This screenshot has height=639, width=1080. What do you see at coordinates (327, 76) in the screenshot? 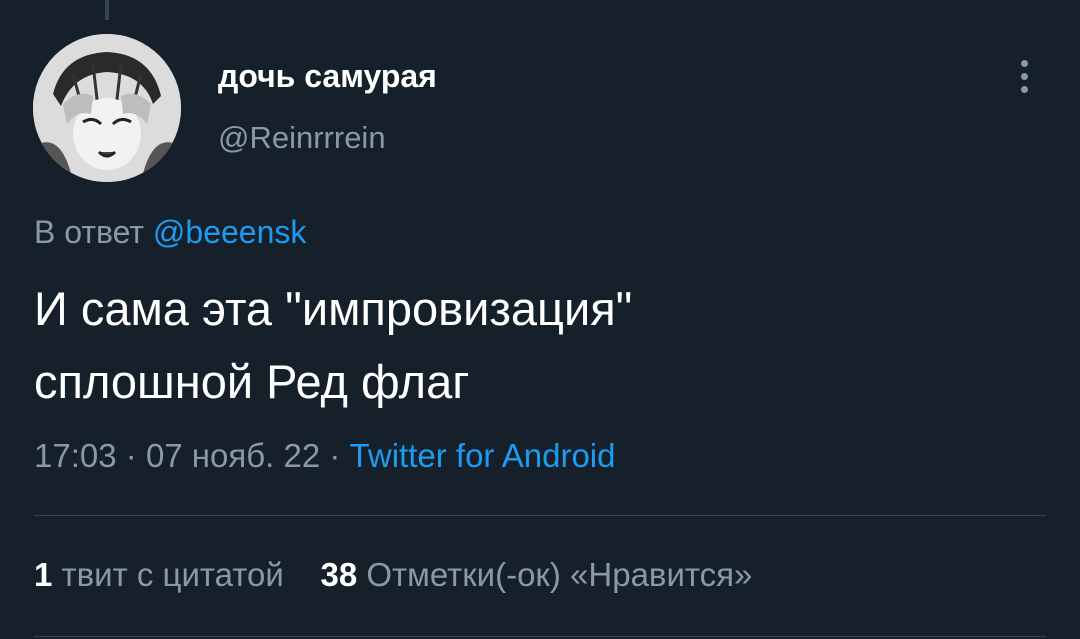
I see `author-display-name: дочь самурая` at bounding box center [327, 76].